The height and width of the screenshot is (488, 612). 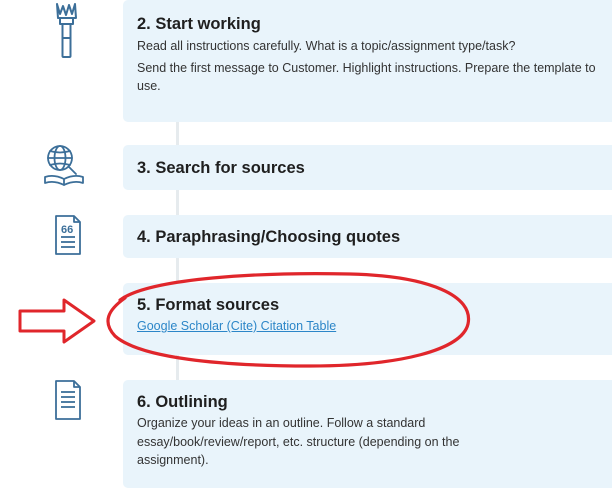 What do you see at coordinates (57, 321) in the screenshot?
I see `red-arrow-icon` at bounding box center [57, 321].